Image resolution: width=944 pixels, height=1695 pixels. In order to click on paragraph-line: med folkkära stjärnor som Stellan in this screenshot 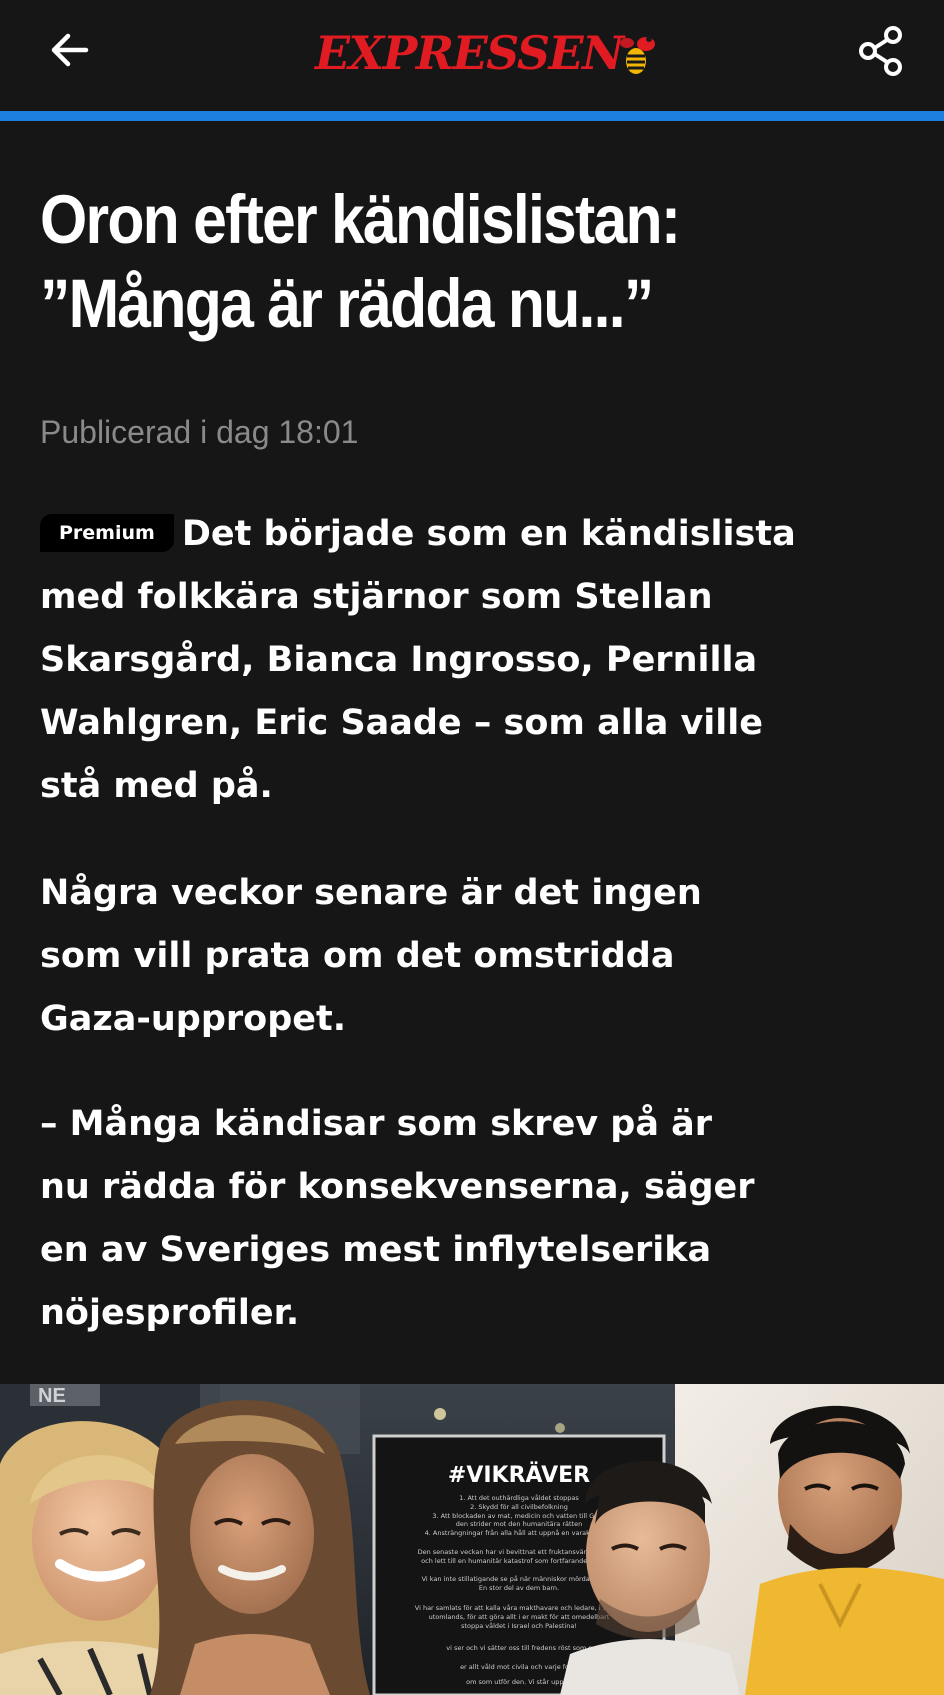, I will do `click(376, 597)`.